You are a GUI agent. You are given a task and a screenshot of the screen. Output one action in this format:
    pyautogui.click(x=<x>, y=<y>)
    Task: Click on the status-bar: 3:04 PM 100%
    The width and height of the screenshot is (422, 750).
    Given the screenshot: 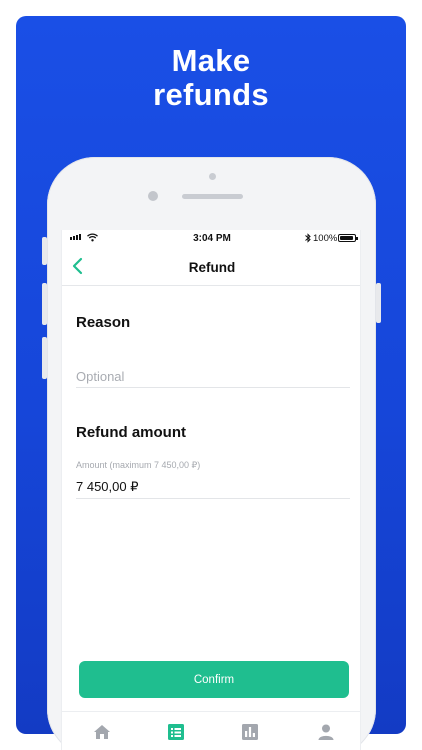 What is the action you would take?
    pyautogui.click(x=211, y=239)
    